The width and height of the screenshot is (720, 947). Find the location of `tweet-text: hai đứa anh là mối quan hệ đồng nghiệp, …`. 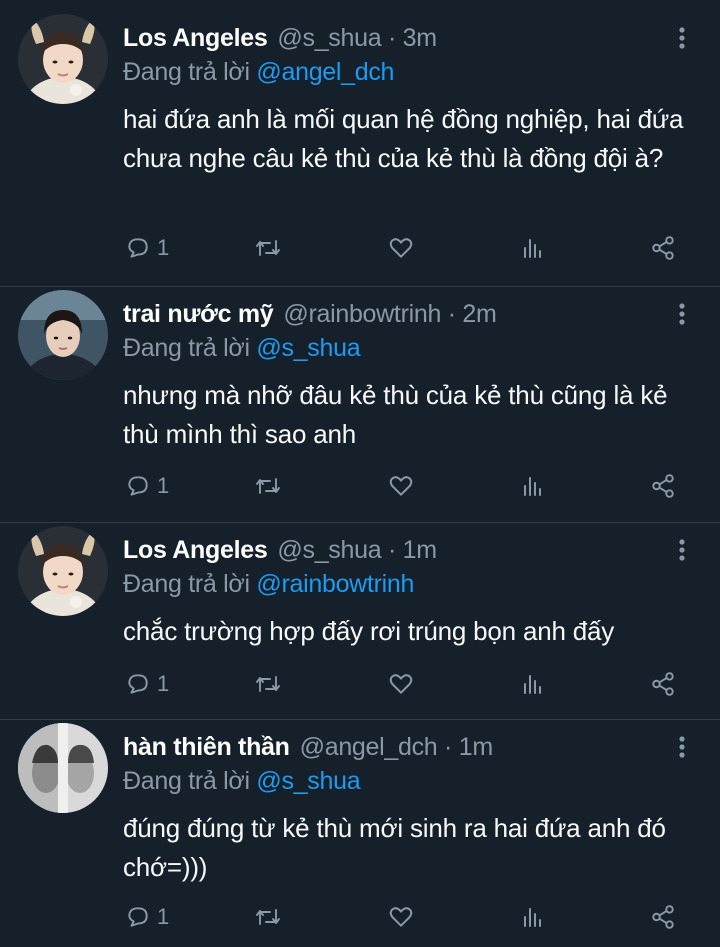

tweet-text: hai đứa anh là mối quan hệ đồng nghiệp, … is located at coordinates (403, 138).